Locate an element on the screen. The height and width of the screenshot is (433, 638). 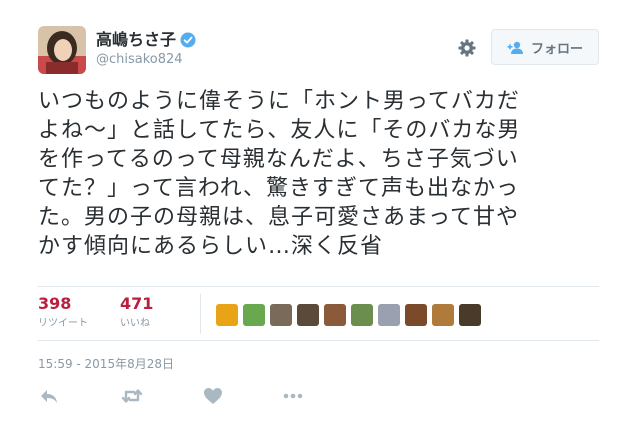
tweet-stats: 398 リツイート 471 いいね is located at coordinates (319, 317).